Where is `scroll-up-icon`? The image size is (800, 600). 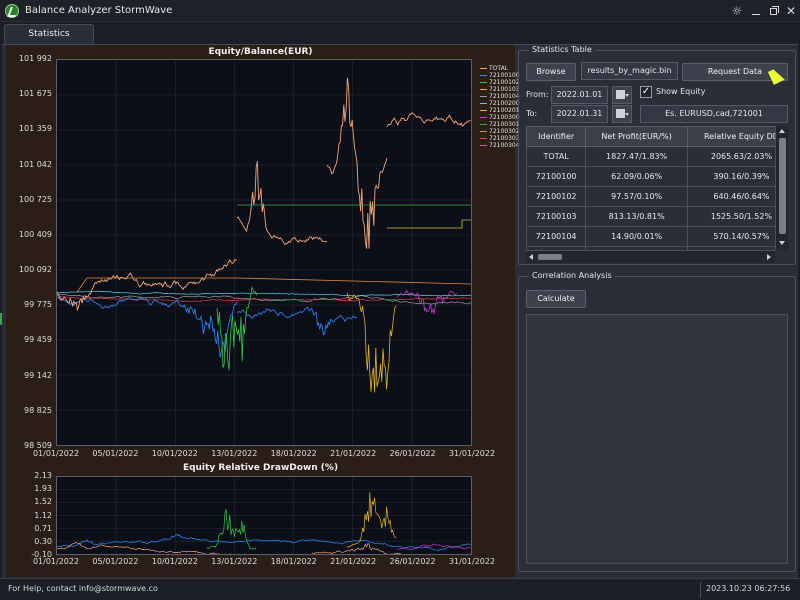 scroll-up-icon is located at coordinates (782, 131).